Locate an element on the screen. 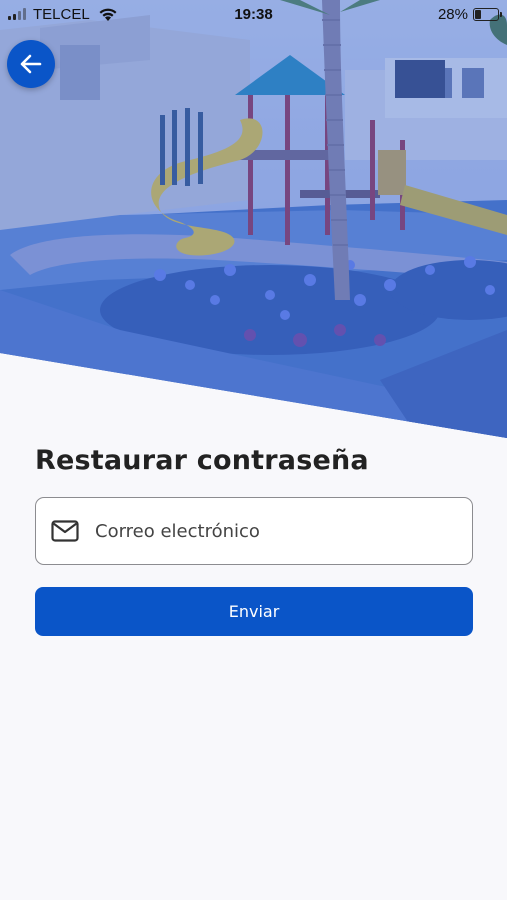 Image resolution: width=507 pixels, height=900 pixels. email-input is located at coordinates (283, 531).